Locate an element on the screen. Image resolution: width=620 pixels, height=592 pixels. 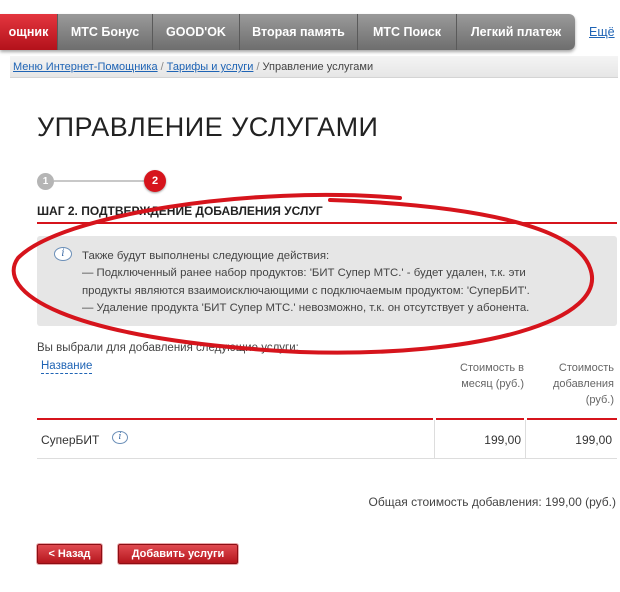
header-line: Стоимость в is located at coordinates (492, 368).